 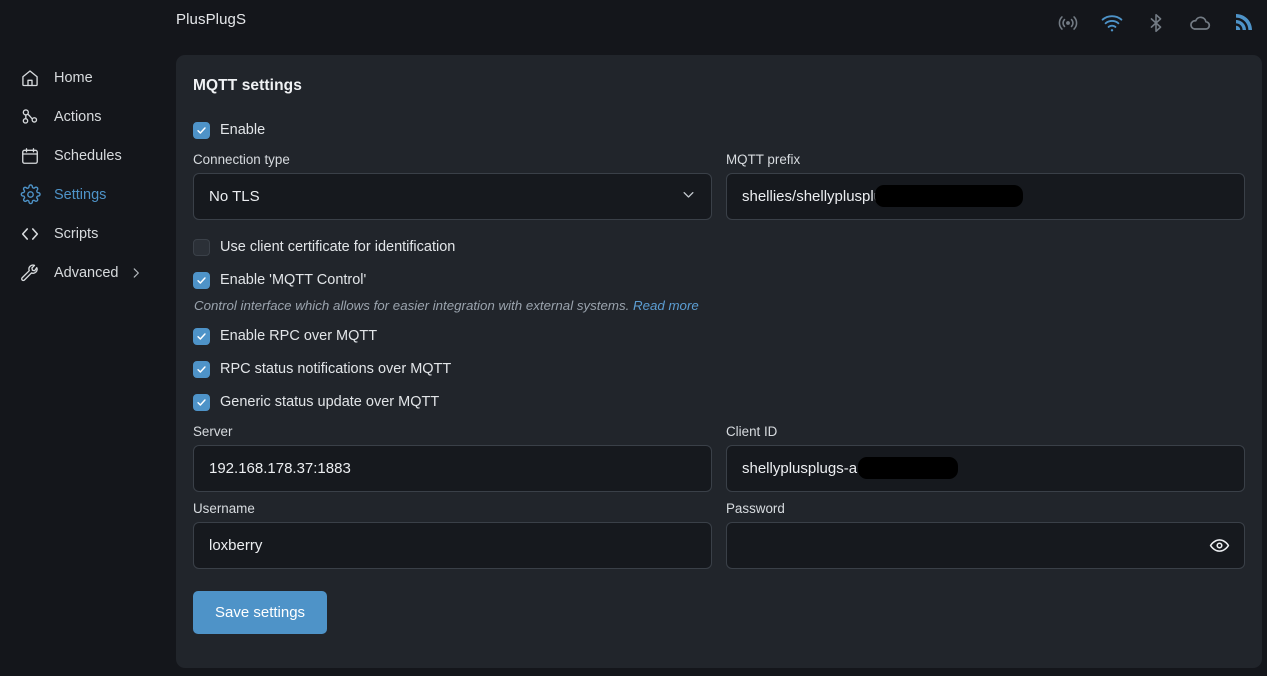 What do you see at coordinates (293, 280) in the screenshot?
I see `mqtt-control-label: Enable 'MQTT Control'` at bounding box center [293, 280].